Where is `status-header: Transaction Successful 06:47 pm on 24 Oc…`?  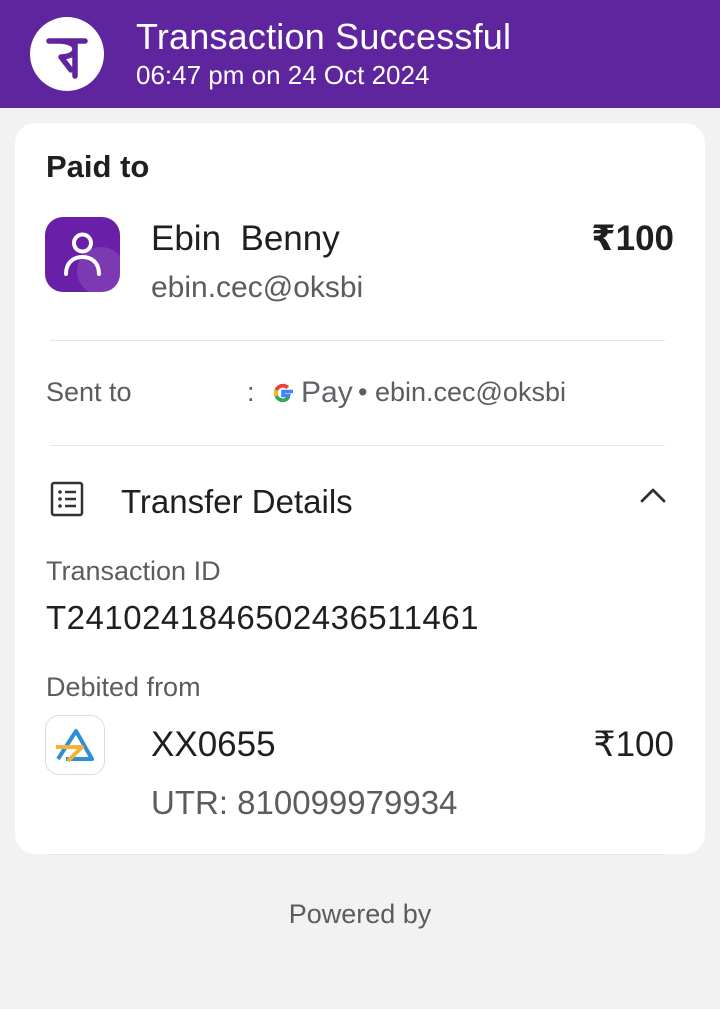
status-header: Transaction Successful 06:47 pm on 24 Oc… is located at coordinates (360, 54).